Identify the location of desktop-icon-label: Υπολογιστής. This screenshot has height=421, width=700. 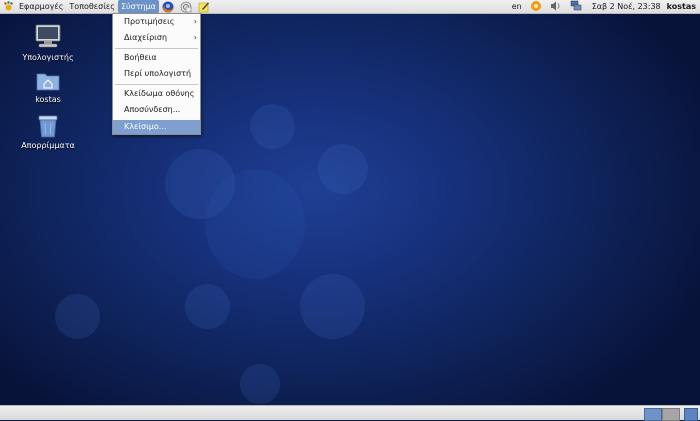
(48, 57).